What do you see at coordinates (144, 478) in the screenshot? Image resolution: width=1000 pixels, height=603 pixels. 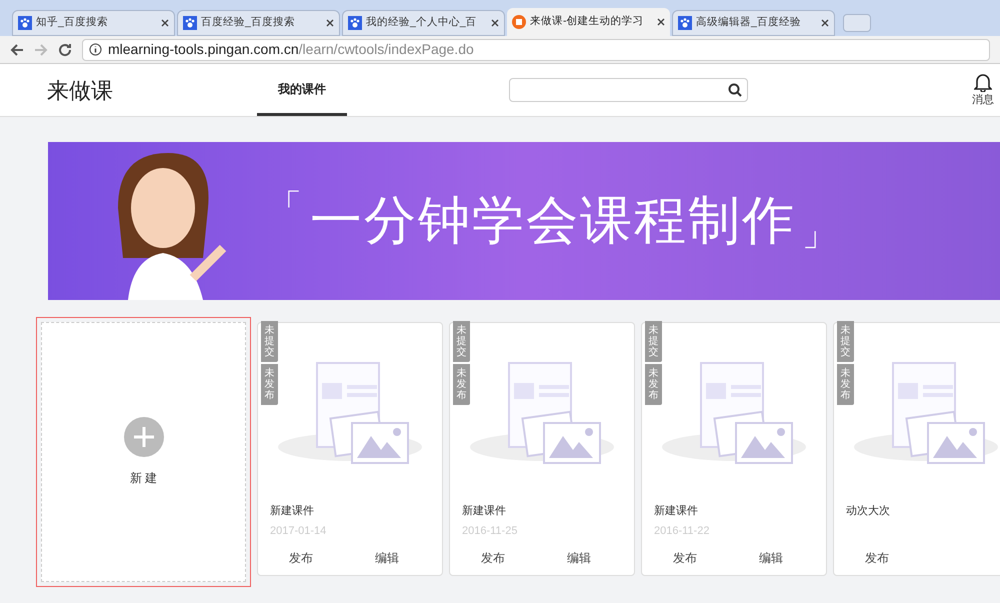 I see `new-course-label: 新 建` at bounding box center [144, 478].